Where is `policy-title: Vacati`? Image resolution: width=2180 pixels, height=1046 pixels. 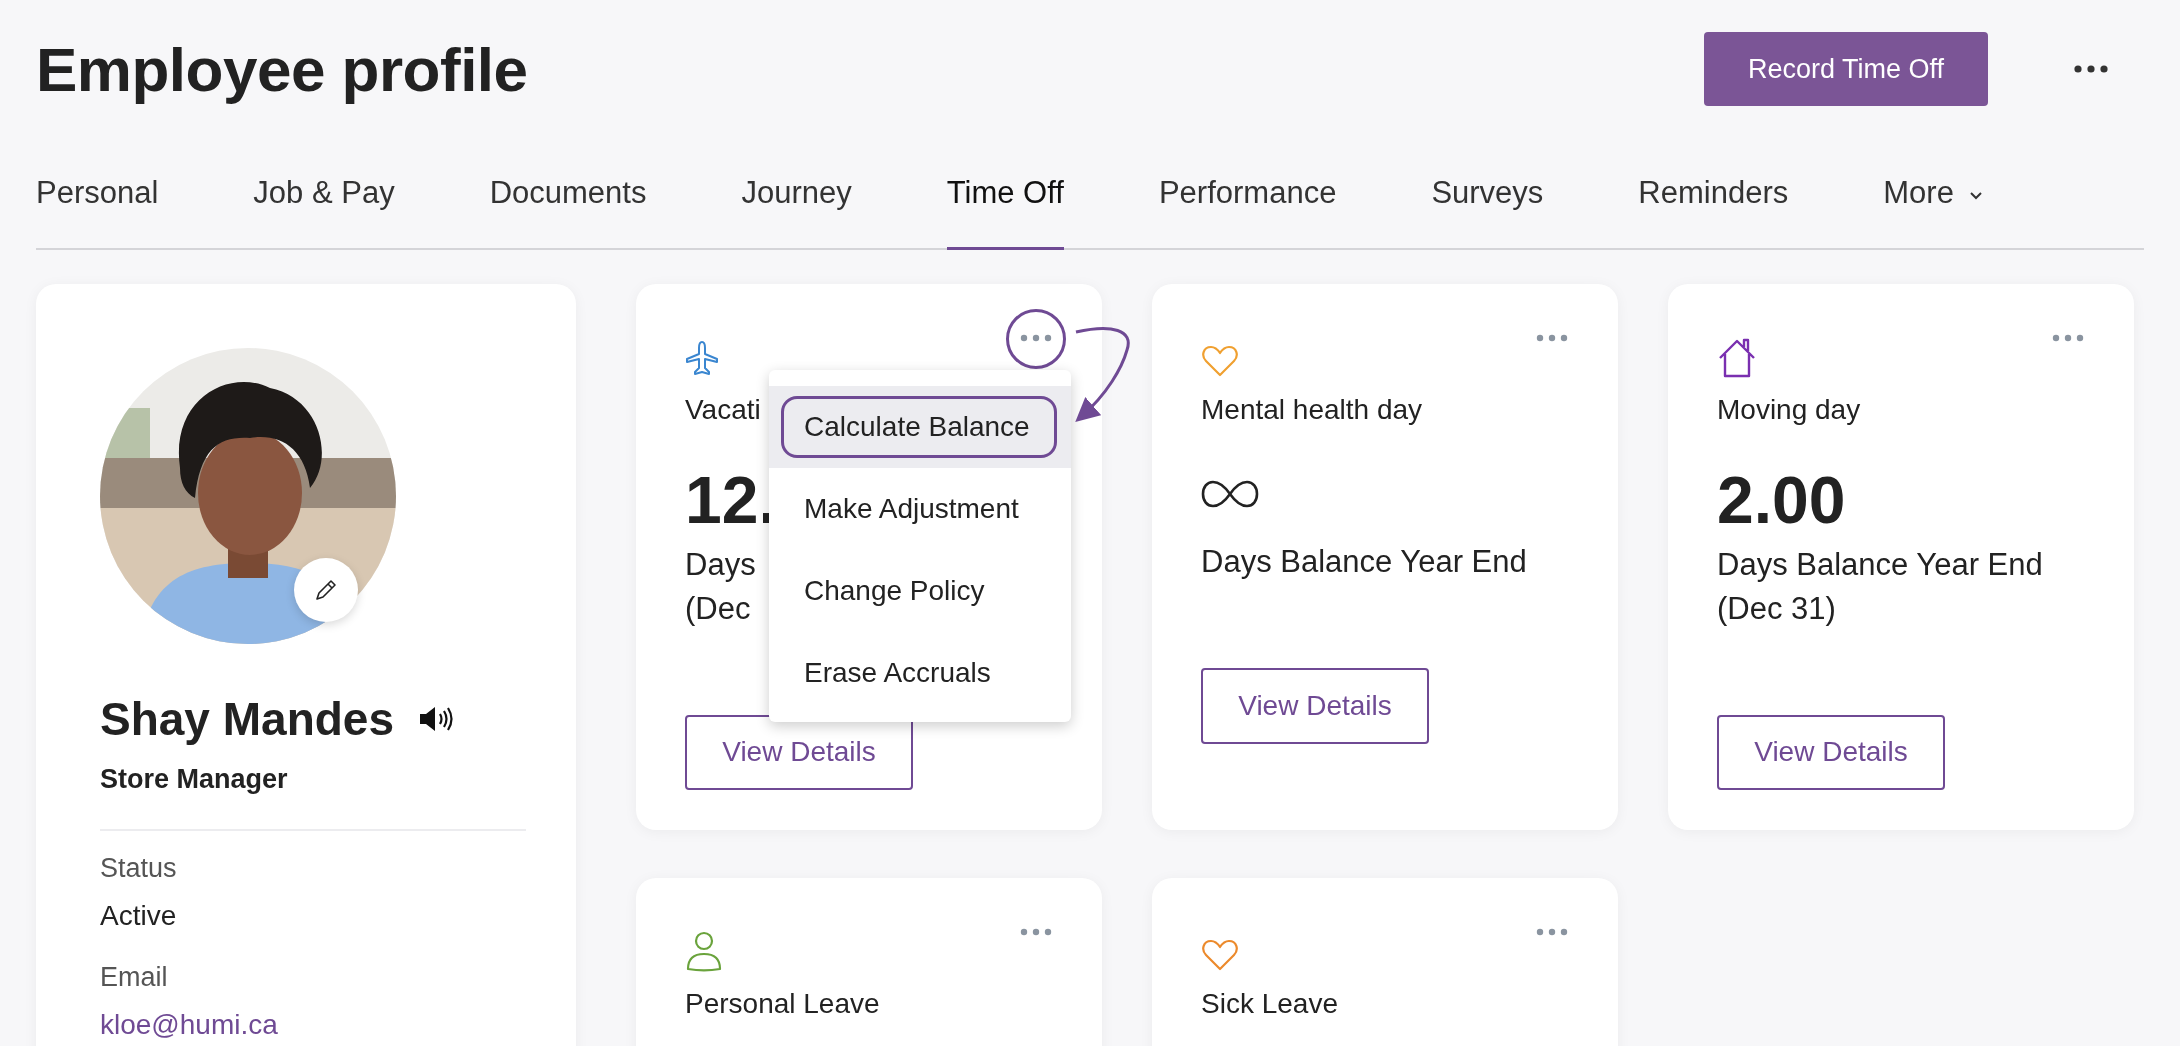 policy-title: Vacati is located at coordinates (723, 410).